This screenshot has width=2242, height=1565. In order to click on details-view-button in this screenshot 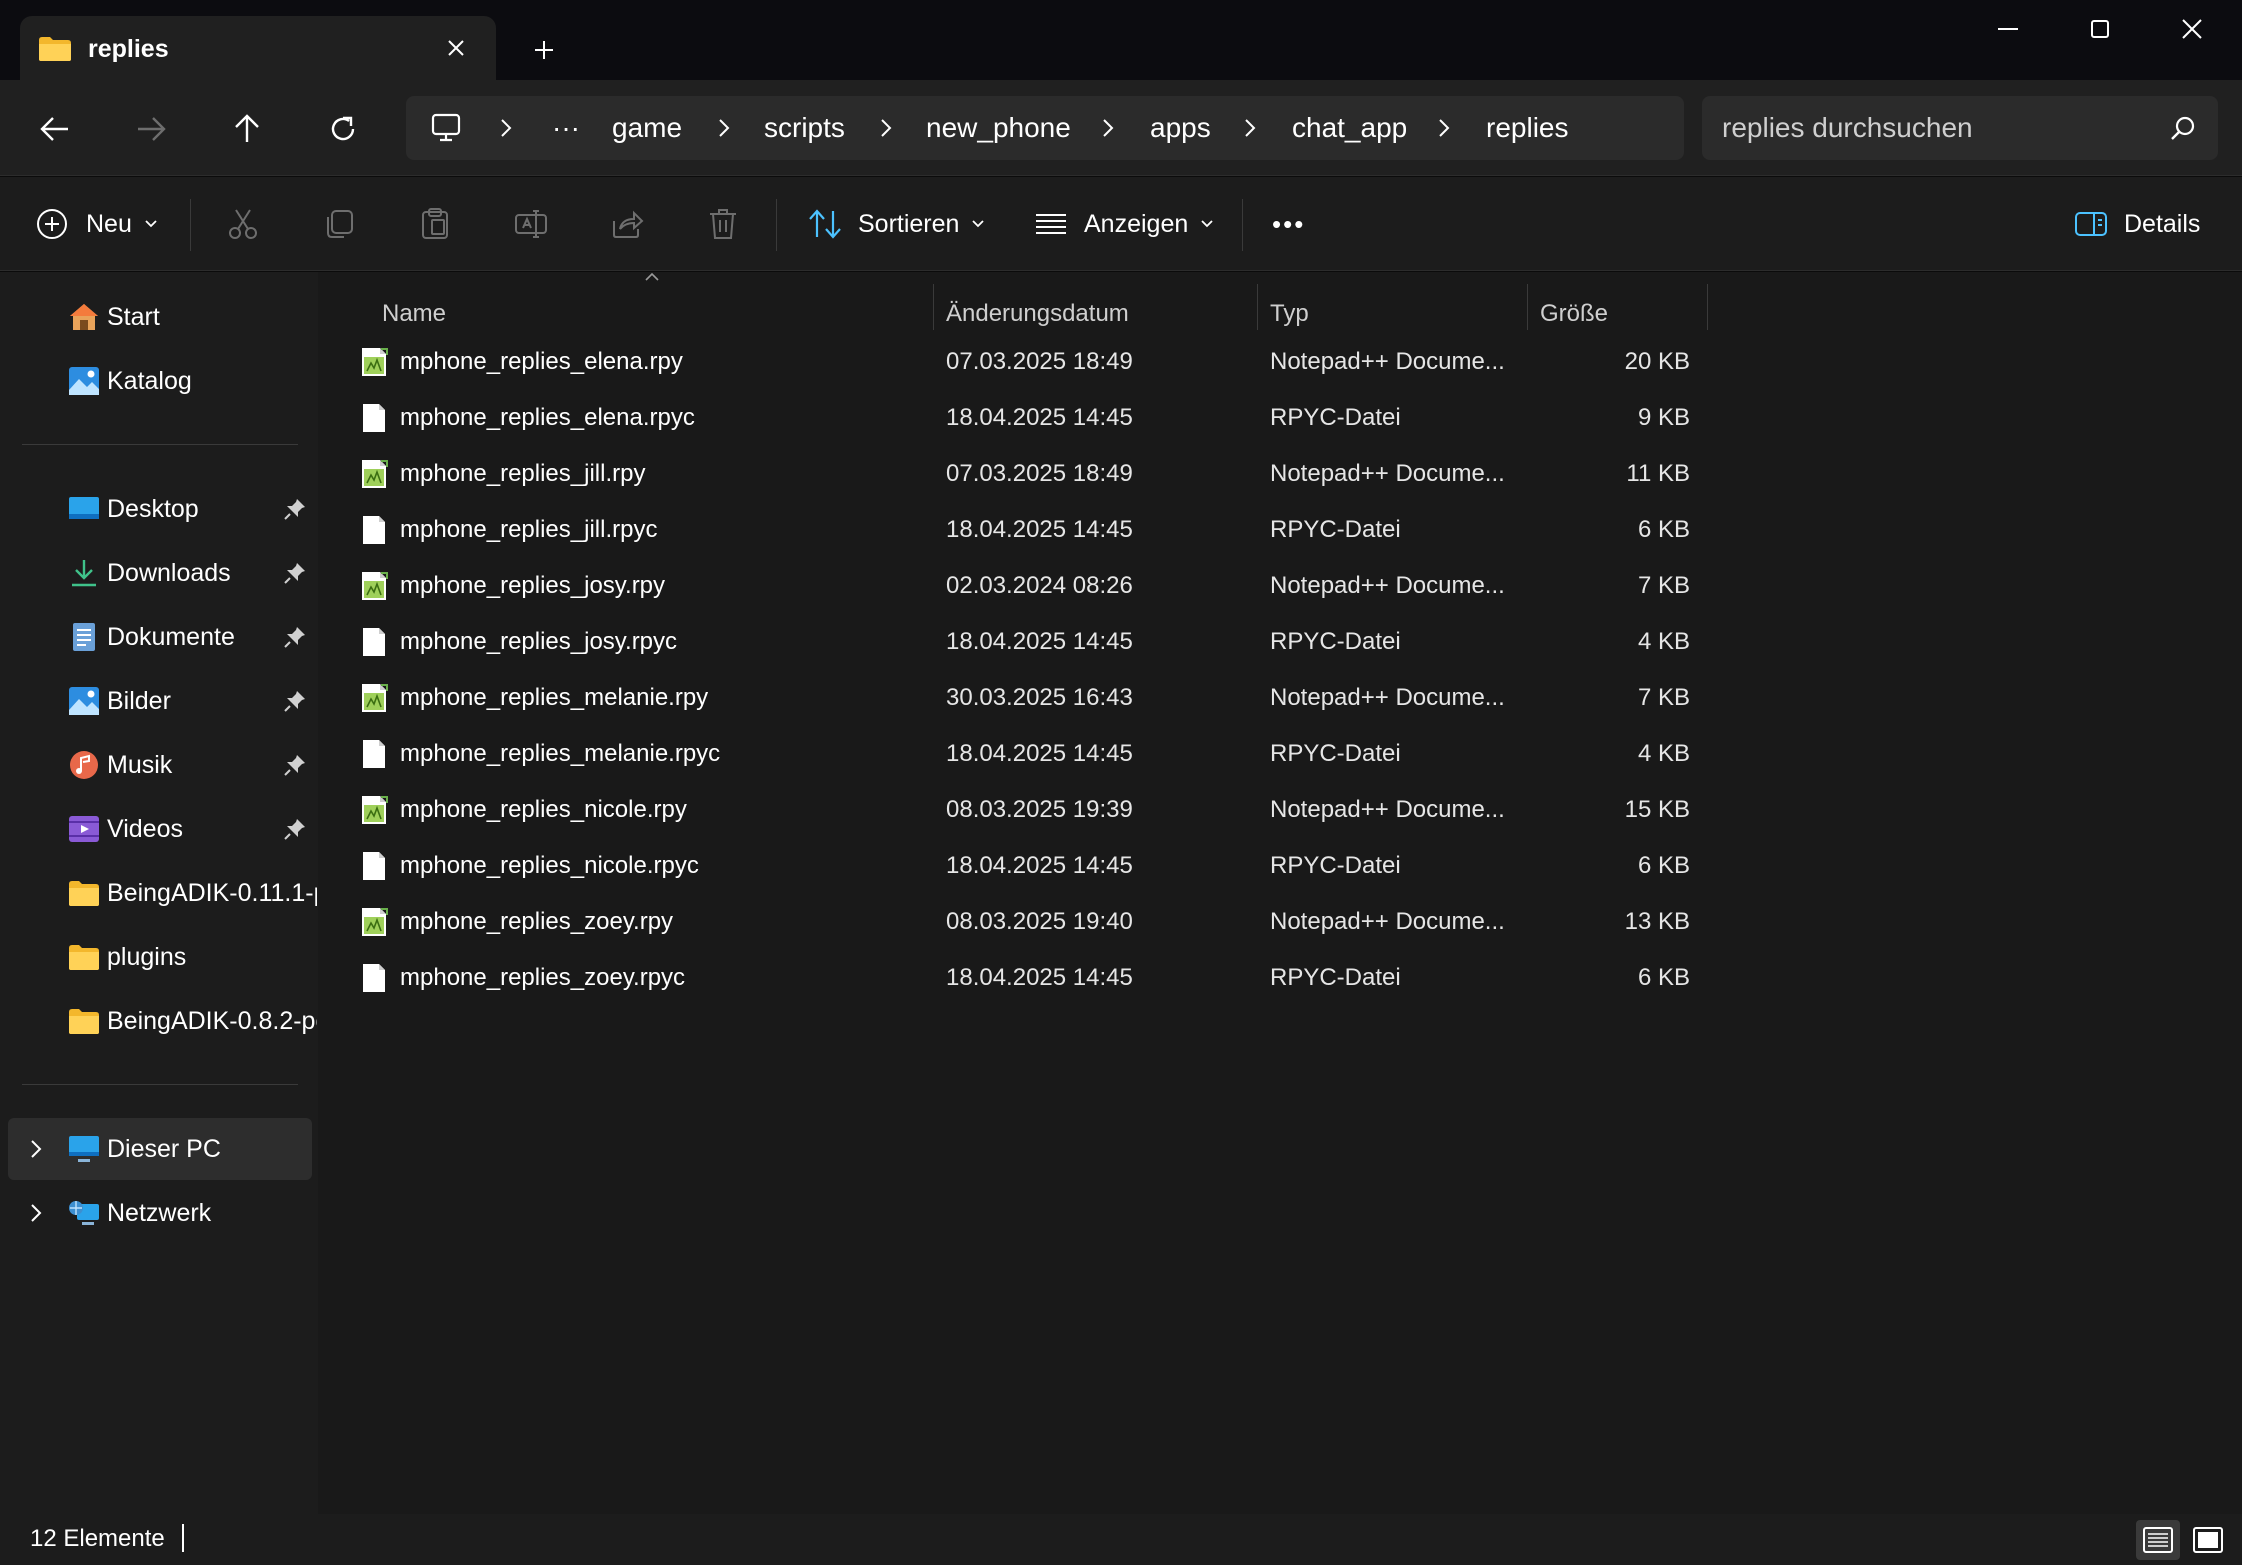, I will do `click(2158, 1540)`.